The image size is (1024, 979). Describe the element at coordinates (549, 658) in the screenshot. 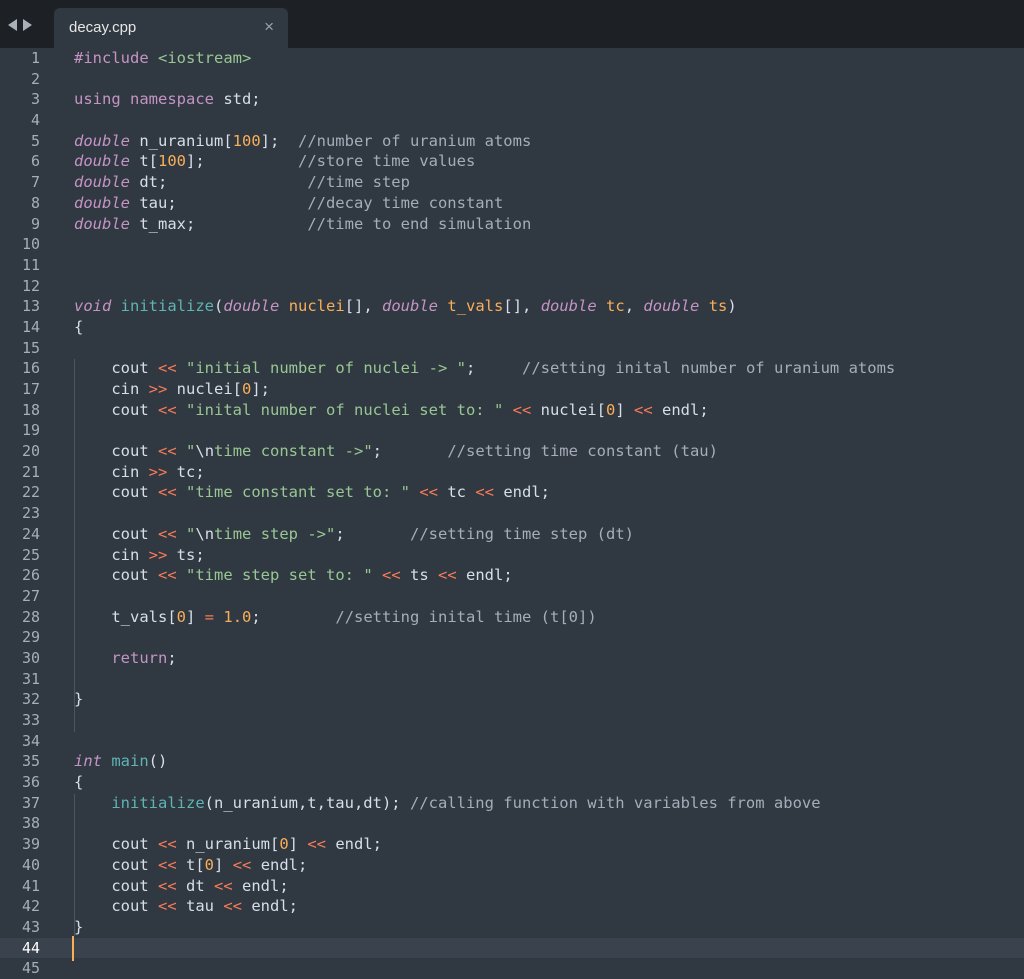

I see `code-line: return;` at that location.